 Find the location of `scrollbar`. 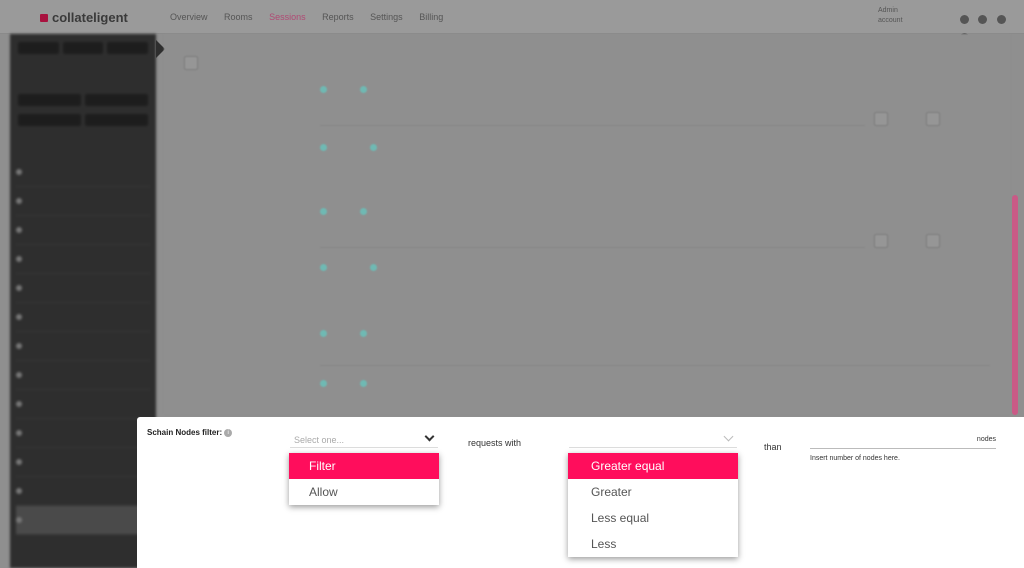

scrollbar is located at coordinates (1015, 305).